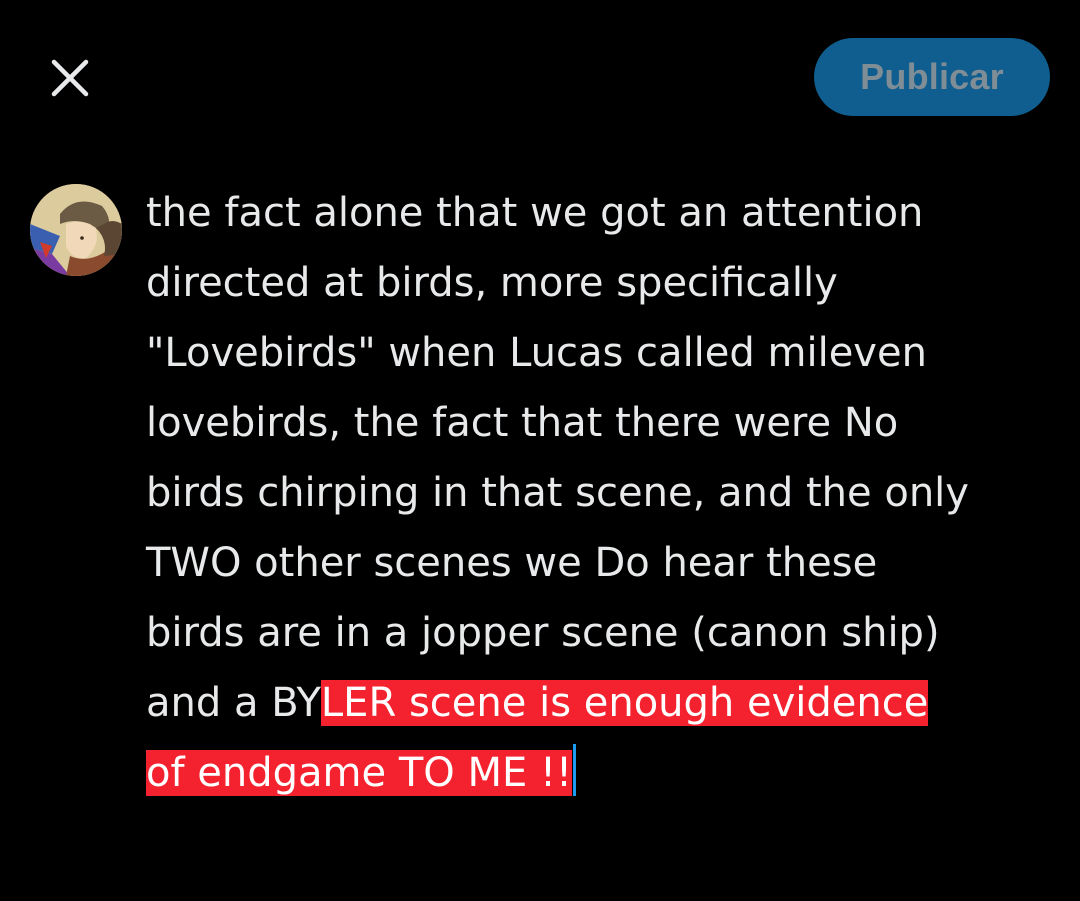  Describe the element at coordinates (535, 213) in the screenshot. I see `post-text-line: the fact alone that we got an attention` at that location.